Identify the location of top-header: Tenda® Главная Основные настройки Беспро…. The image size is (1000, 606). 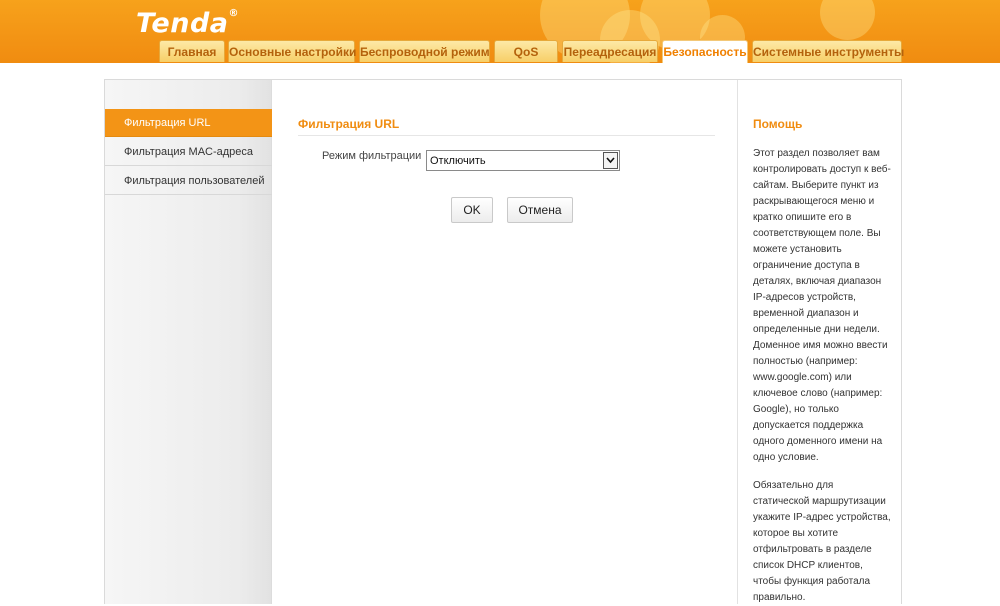
(500, 31).